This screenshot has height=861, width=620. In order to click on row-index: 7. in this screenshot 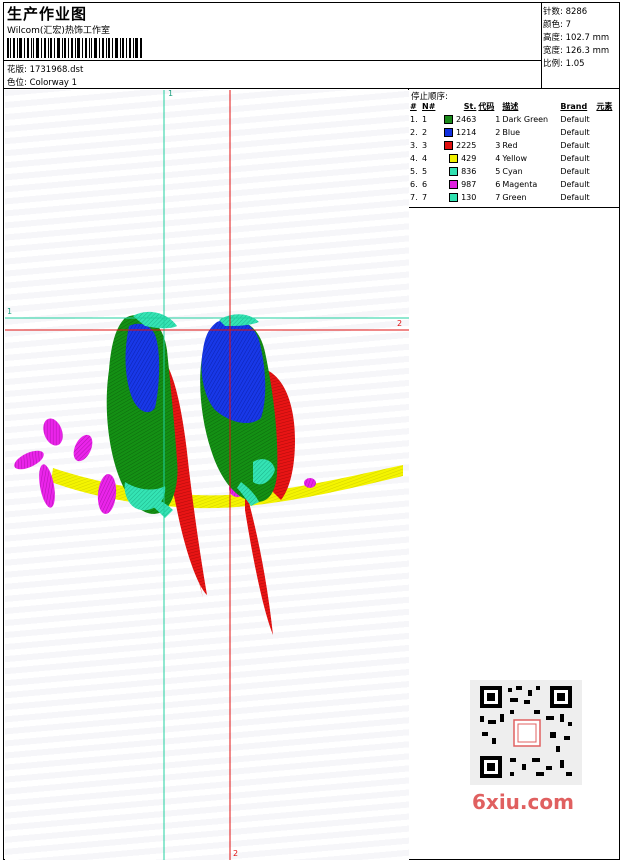, I will do `click(414, 197)`.